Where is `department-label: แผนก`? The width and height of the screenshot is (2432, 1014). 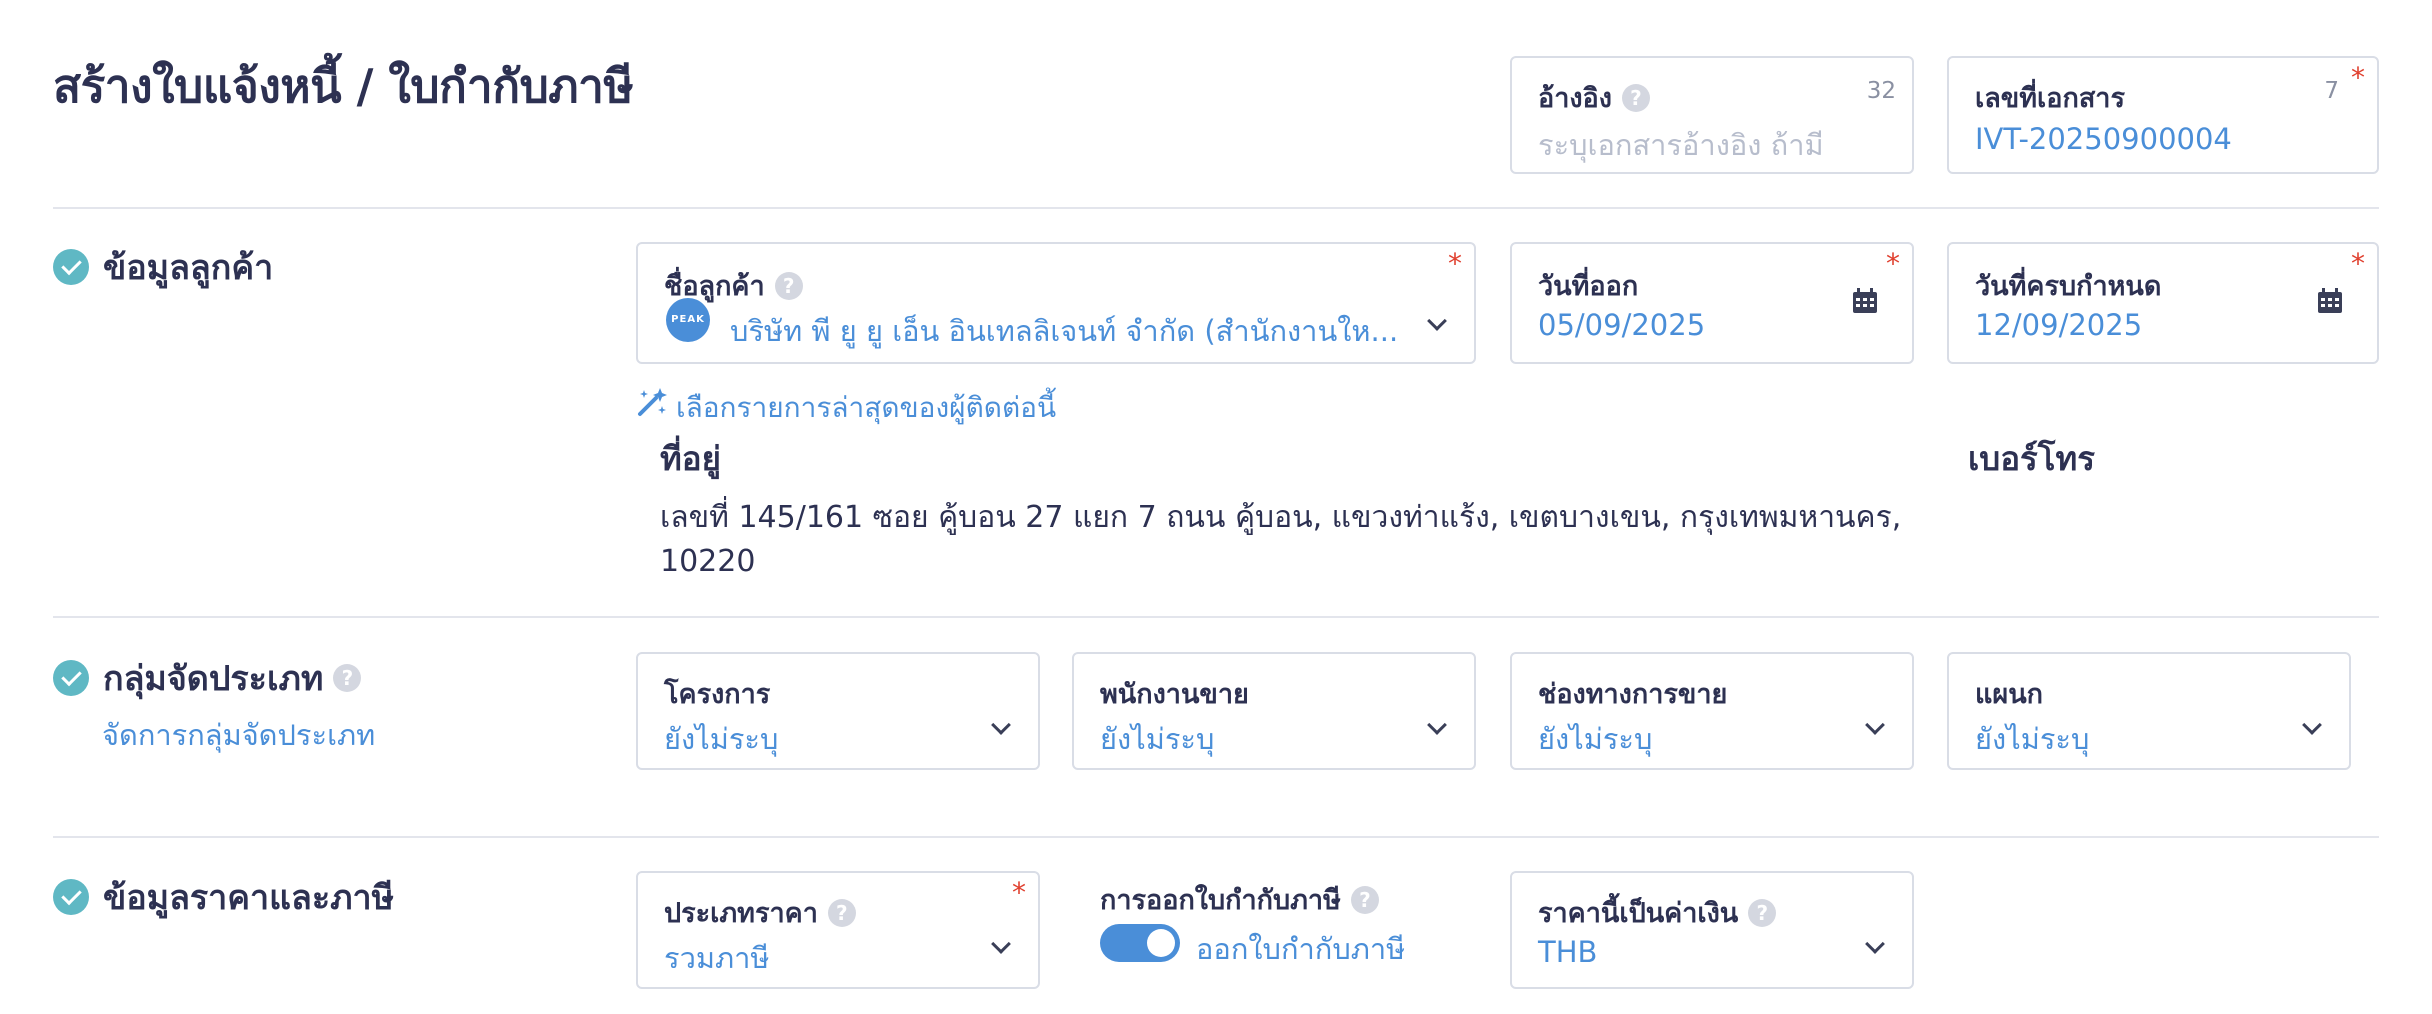
department-label: แผนก is located at coordinates (2009, 694).